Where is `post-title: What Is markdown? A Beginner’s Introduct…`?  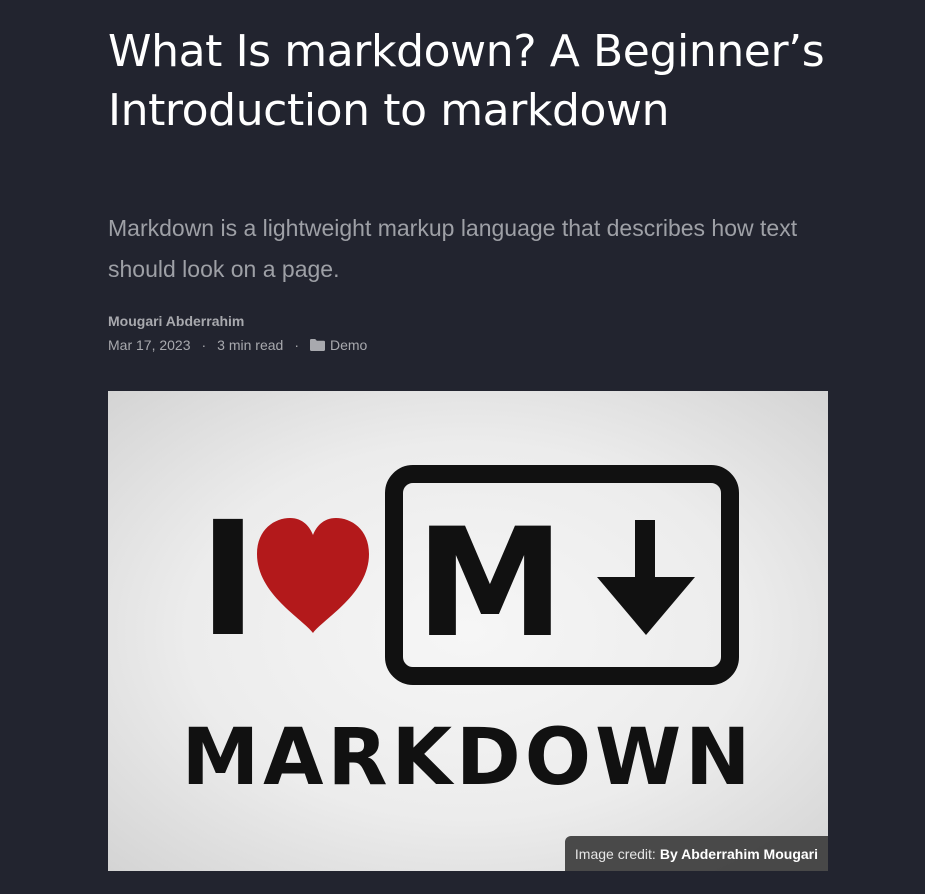
post-title: What Is markdown? A Beginner’s Introduct… is located at coordinates (466, 81).